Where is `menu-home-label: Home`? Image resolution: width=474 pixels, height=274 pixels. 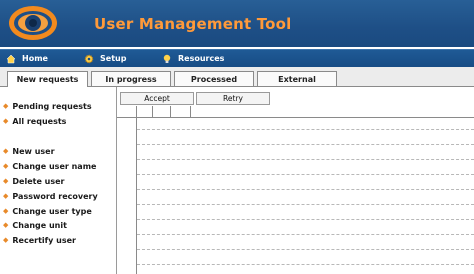
menu-home-label: Home is located at coordinates (35, 58).